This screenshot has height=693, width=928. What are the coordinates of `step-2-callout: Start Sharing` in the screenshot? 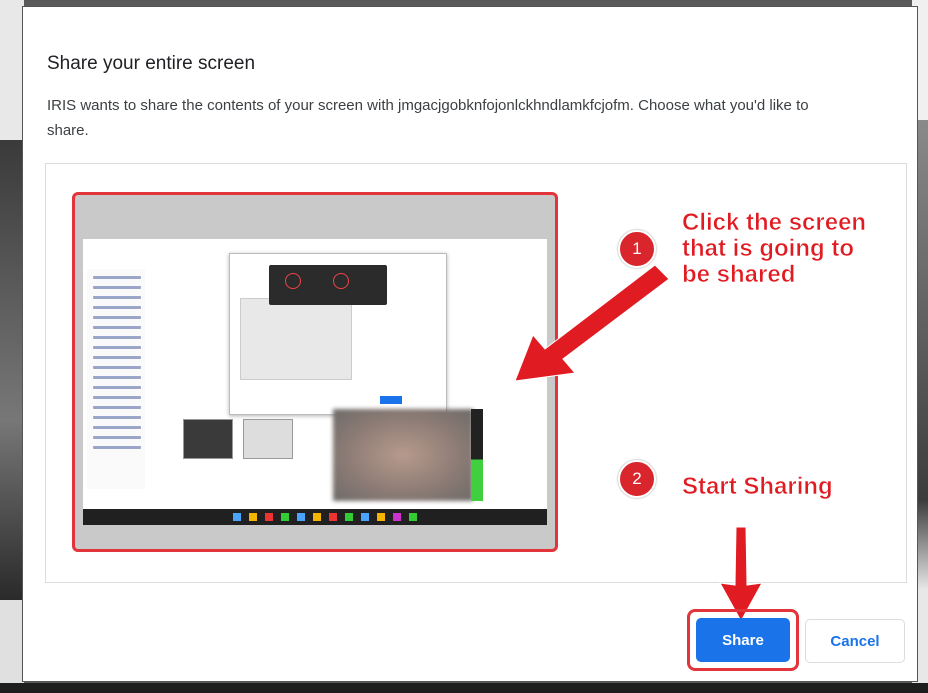 It's located at (757, 486).